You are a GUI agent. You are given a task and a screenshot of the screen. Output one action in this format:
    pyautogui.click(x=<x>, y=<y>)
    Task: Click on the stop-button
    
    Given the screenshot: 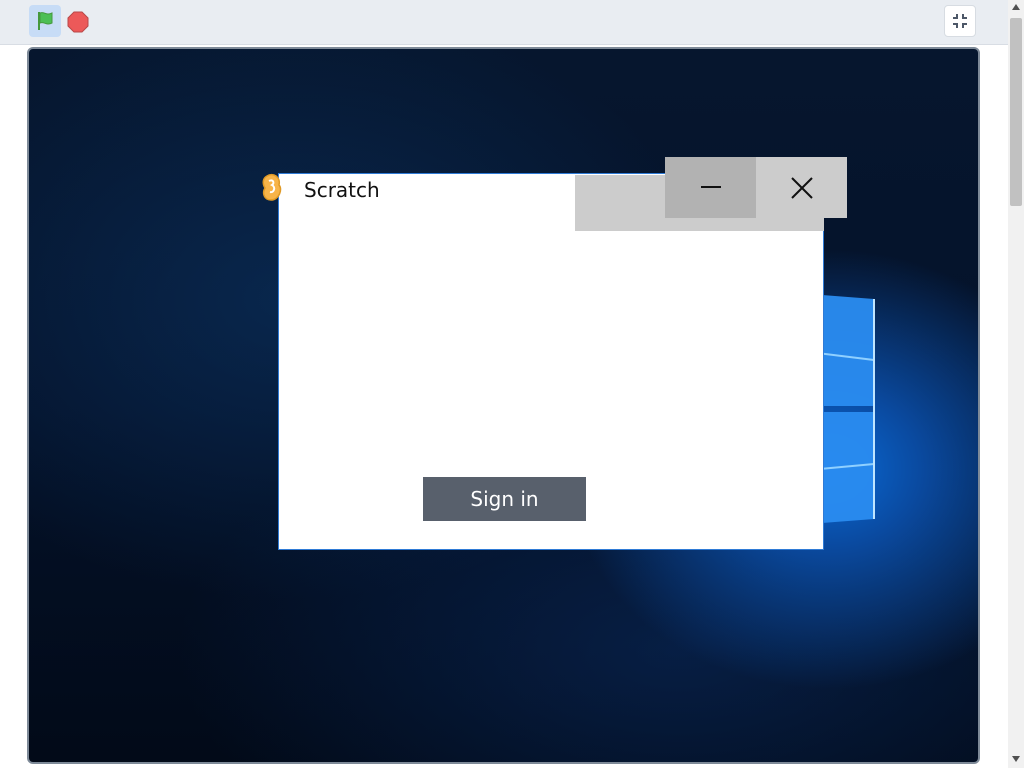 What is the action you would take?
    pyautogui.click(x=78, y=22)
    